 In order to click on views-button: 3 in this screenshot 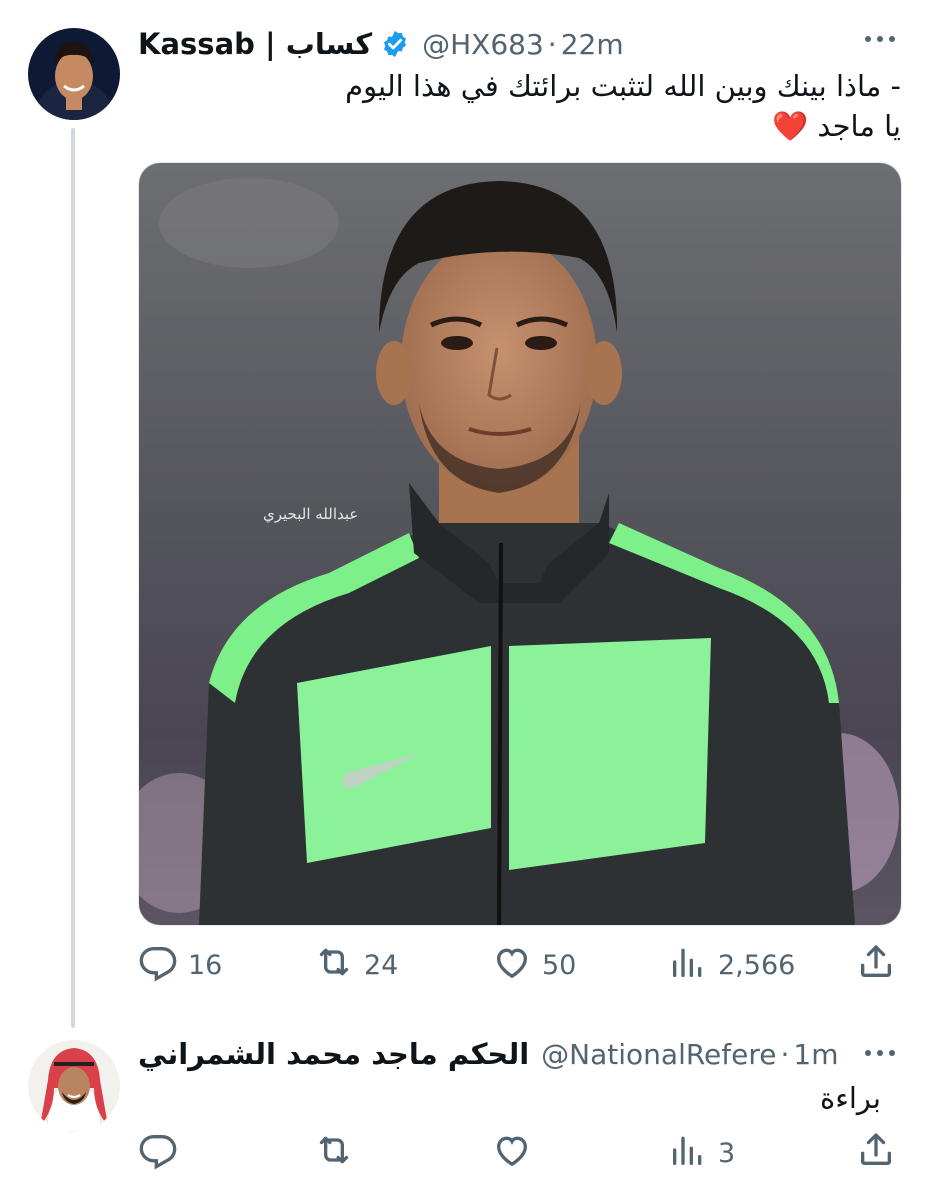, I will do `click(701, 1153)`.